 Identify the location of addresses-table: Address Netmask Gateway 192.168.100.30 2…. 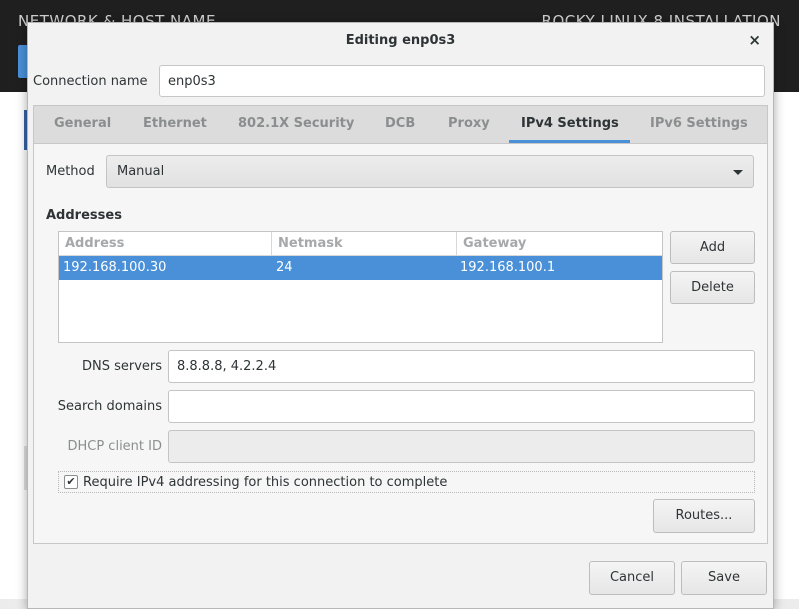
(360, 287).